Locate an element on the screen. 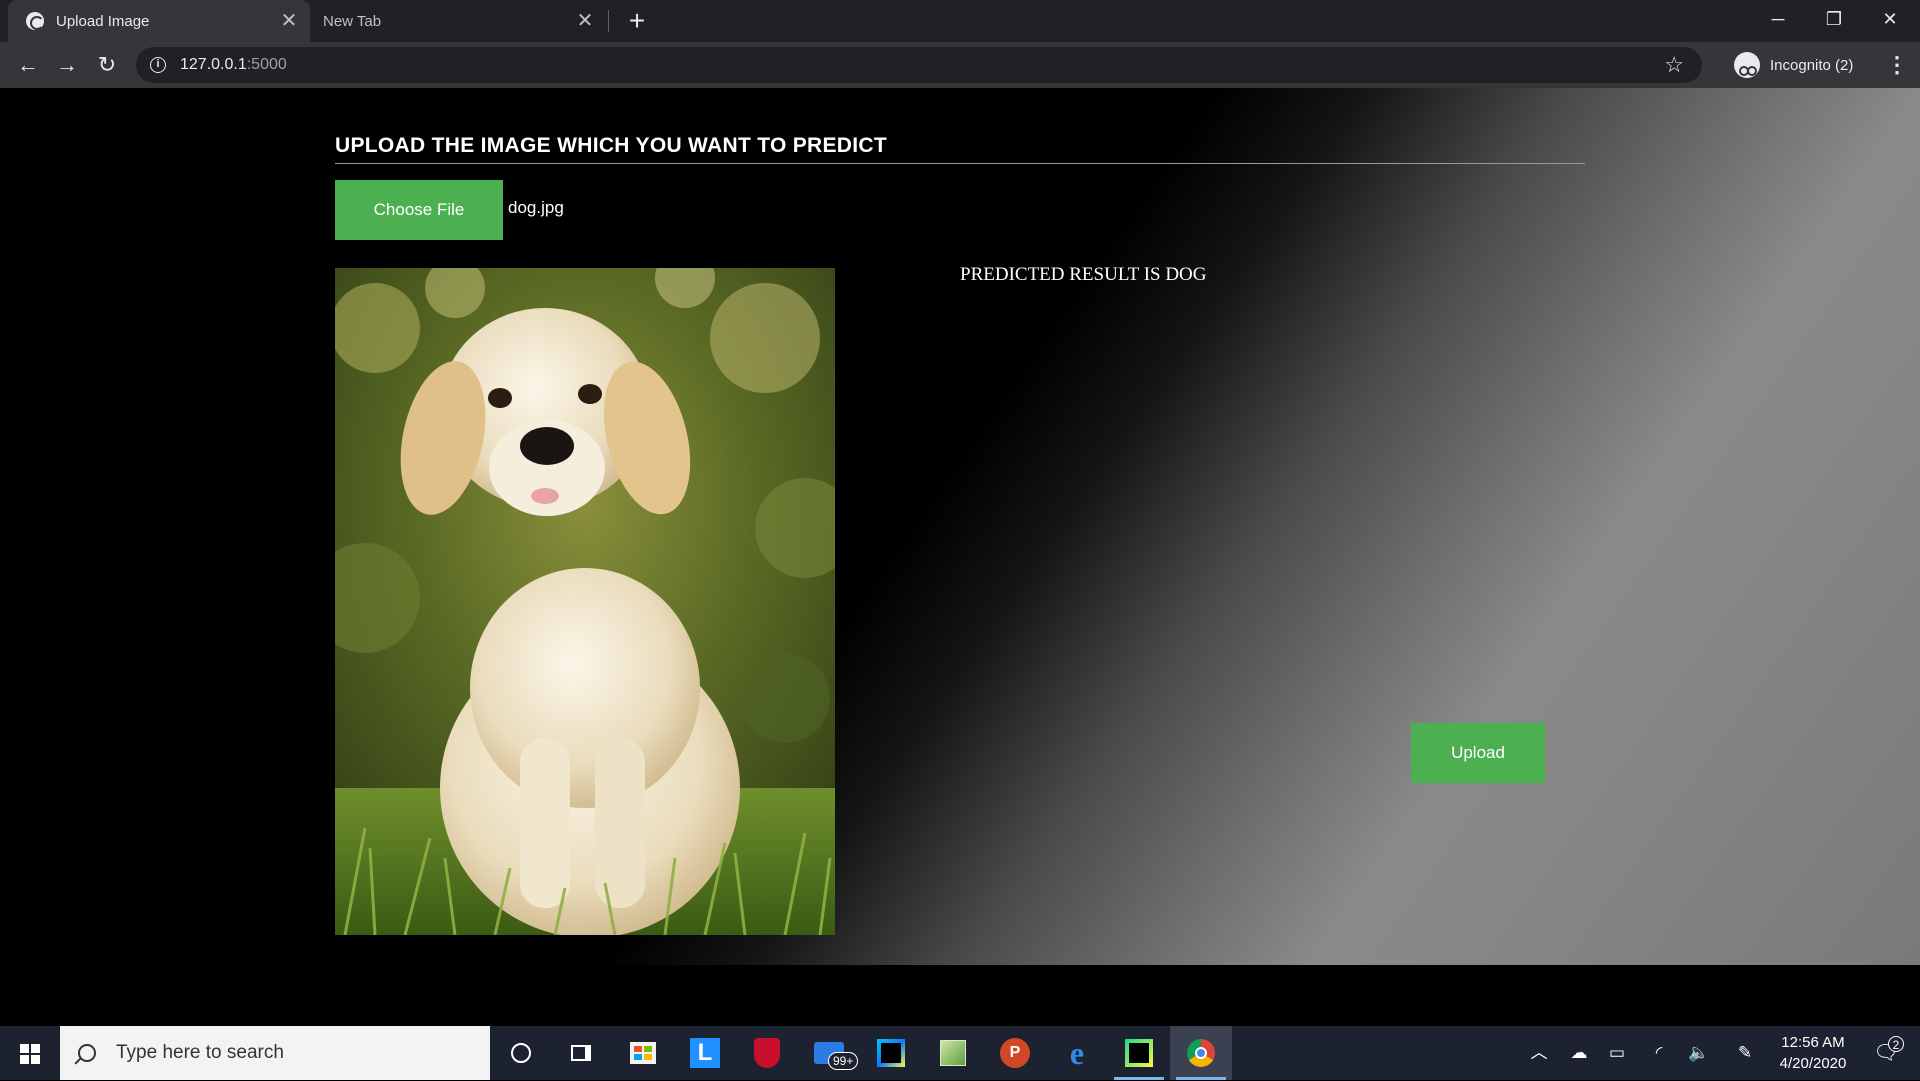 The height and width of the screenshot is (1081, 1920). address-bar: i 127.0.0.1:5000 ☆ is located at coordinates (919, 65).